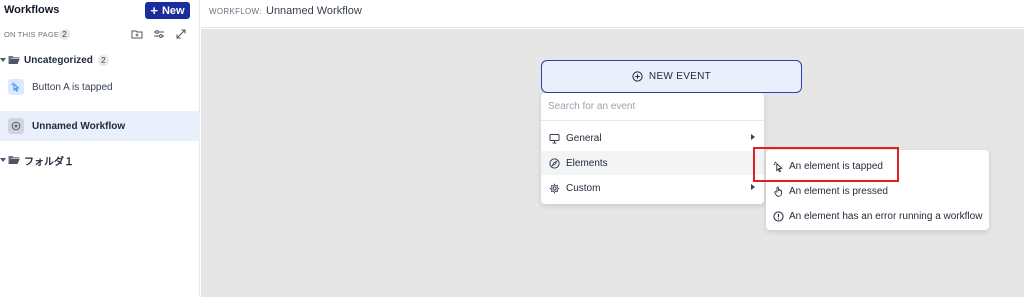 Image resolution: width=1024 pixels, height=297 pixels. Describe the element at coordinates (836, 166) in the screenshot. I see `submenu-item-label: An element is tapped` at that location.